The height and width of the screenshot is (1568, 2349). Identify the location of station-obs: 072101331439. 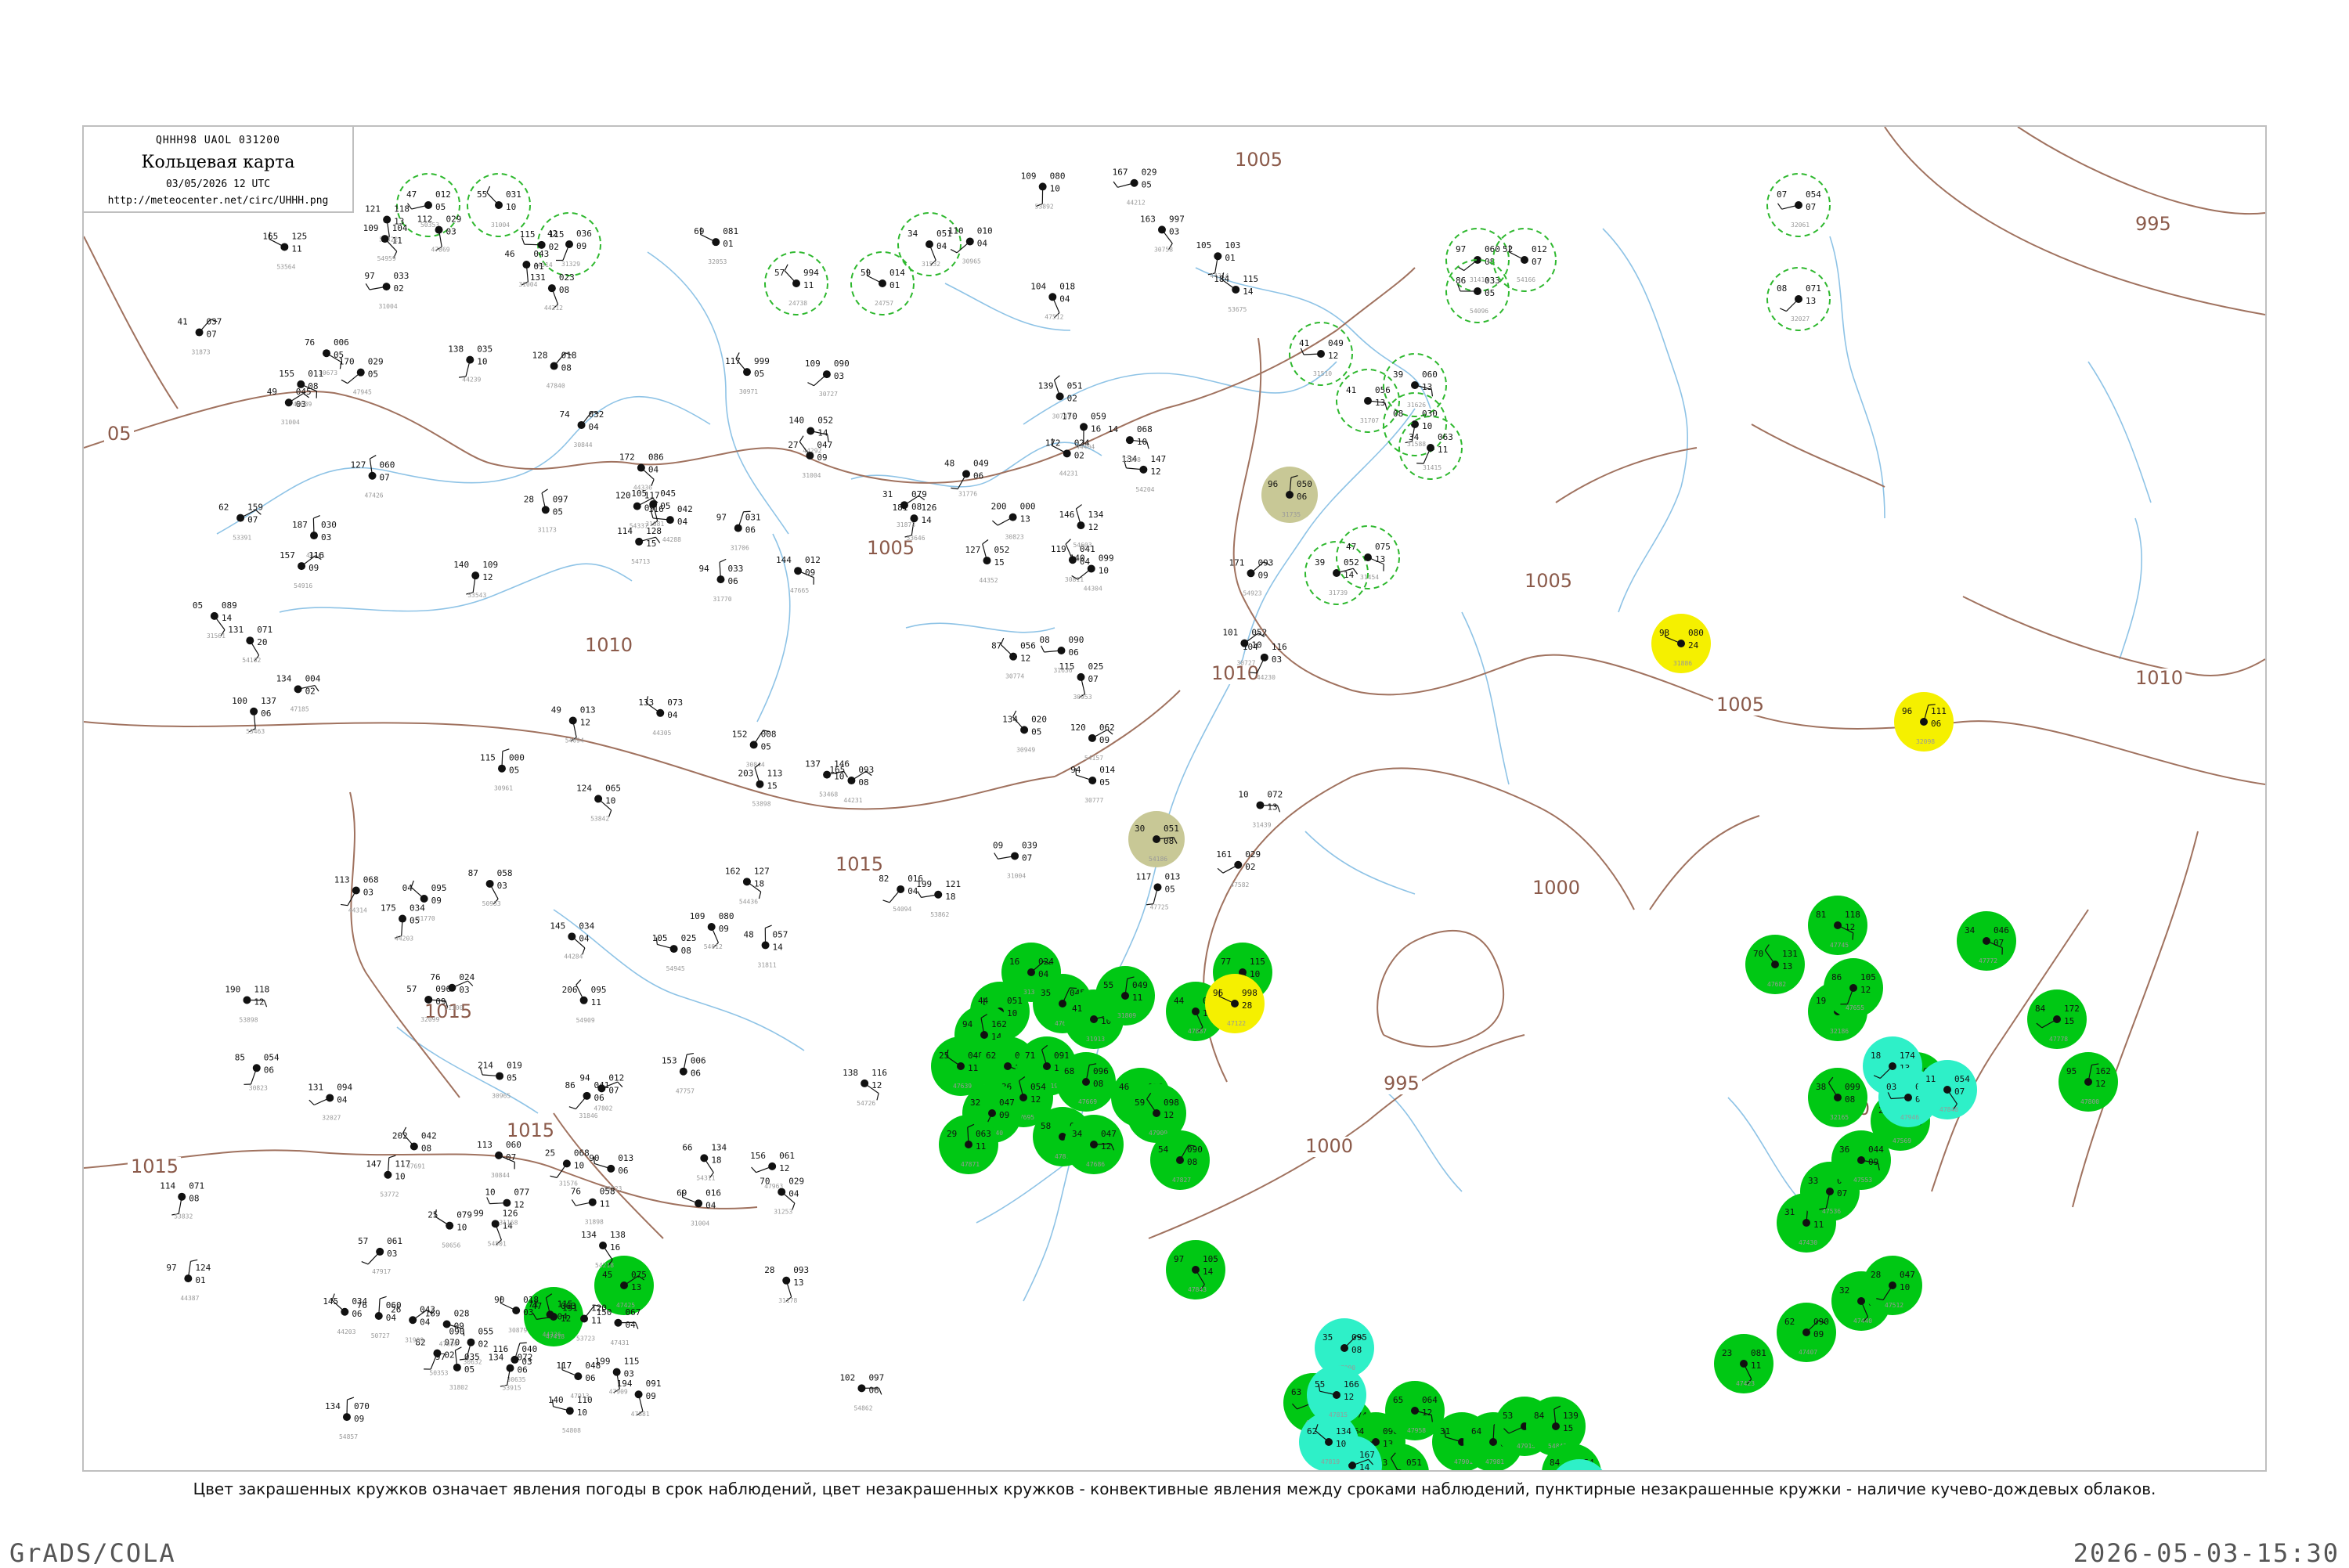
(1260, 809).